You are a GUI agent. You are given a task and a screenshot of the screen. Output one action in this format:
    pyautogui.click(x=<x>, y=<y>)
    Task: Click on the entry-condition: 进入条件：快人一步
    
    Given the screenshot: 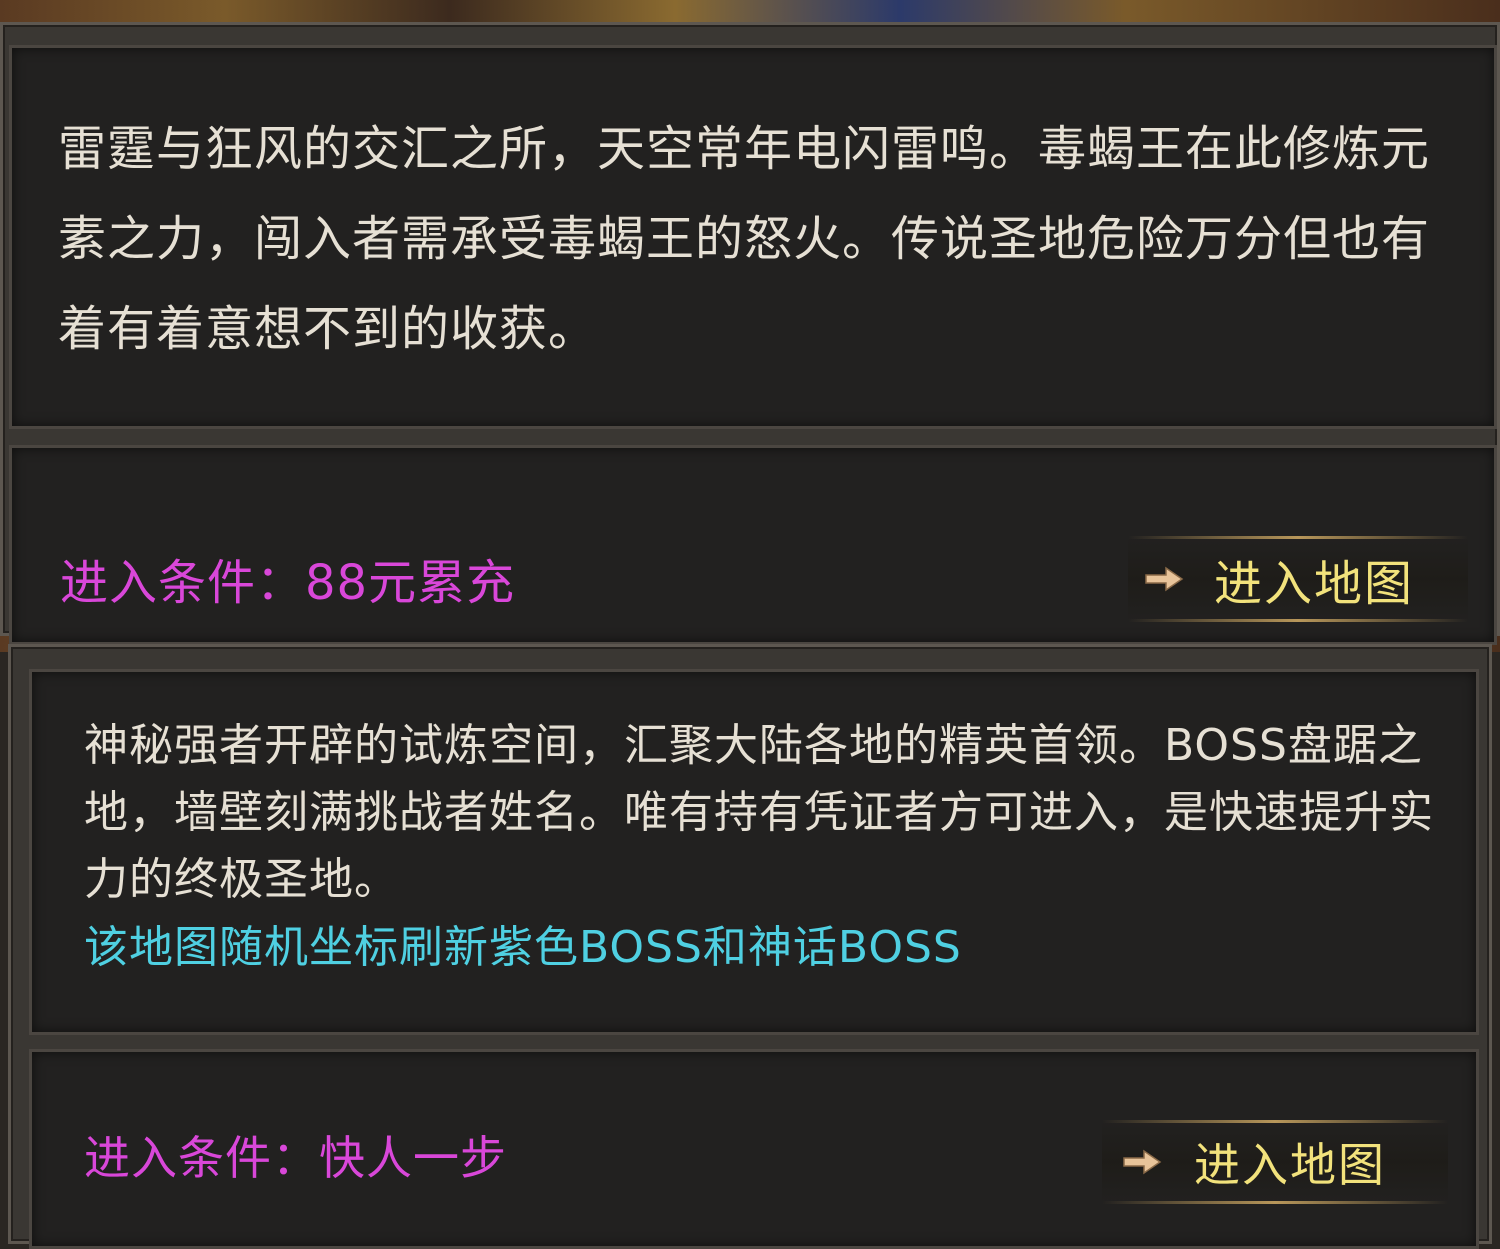 What is the action you would take?
    pyautogui.click(x=295, y=1158)
    